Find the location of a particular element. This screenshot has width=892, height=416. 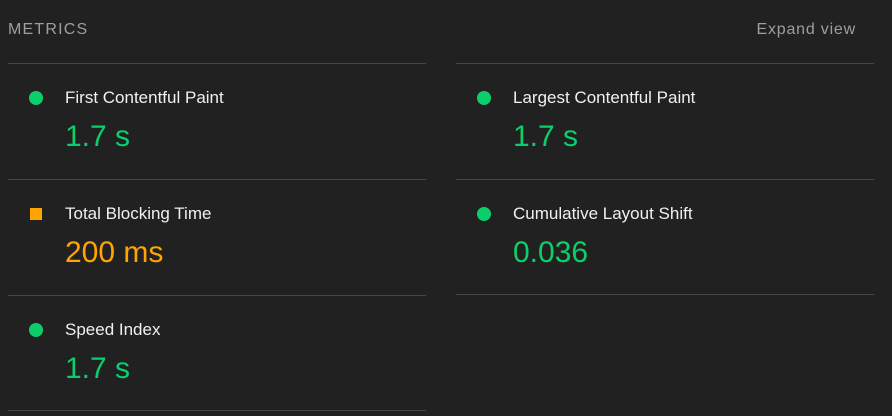

metric-label: Speed Index is located at coordinates (113, 329).